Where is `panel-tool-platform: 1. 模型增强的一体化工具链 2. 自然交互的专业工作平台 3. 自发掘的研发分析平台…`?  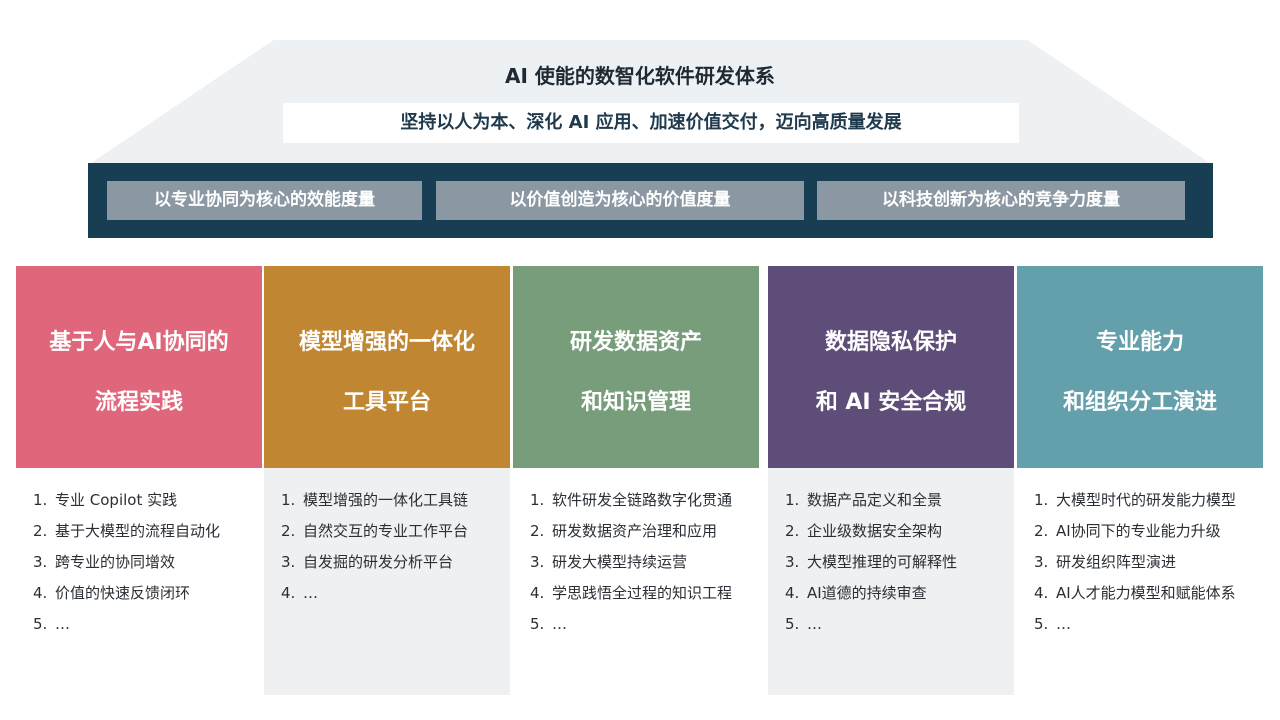 panel-tool-platform: 1. 模型增强的一体化工具链 2. 自然交互的专业工作平台 3. 自发掘的研发分析平台… is located at coordinates (387, 581).